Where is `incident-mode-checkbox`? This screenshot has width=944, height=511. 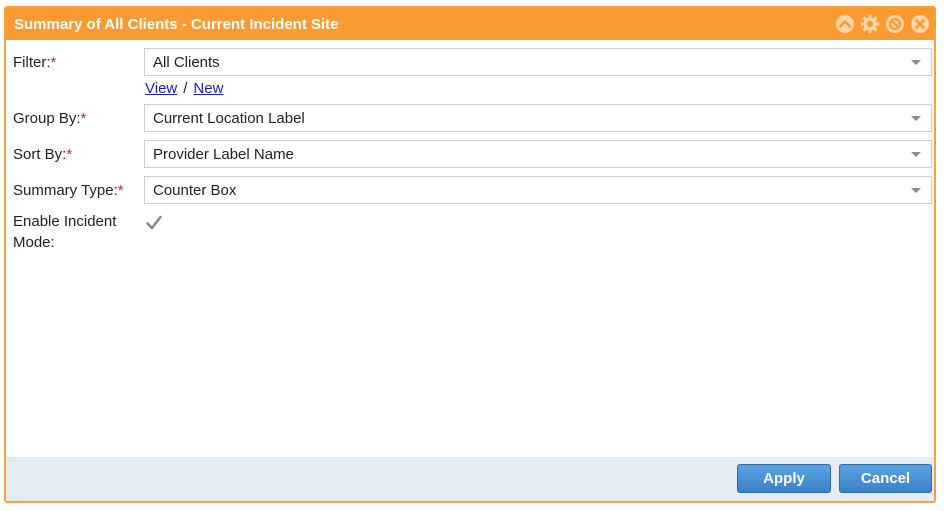 incident-mode-checkbox is located at coordinates (154, 223).